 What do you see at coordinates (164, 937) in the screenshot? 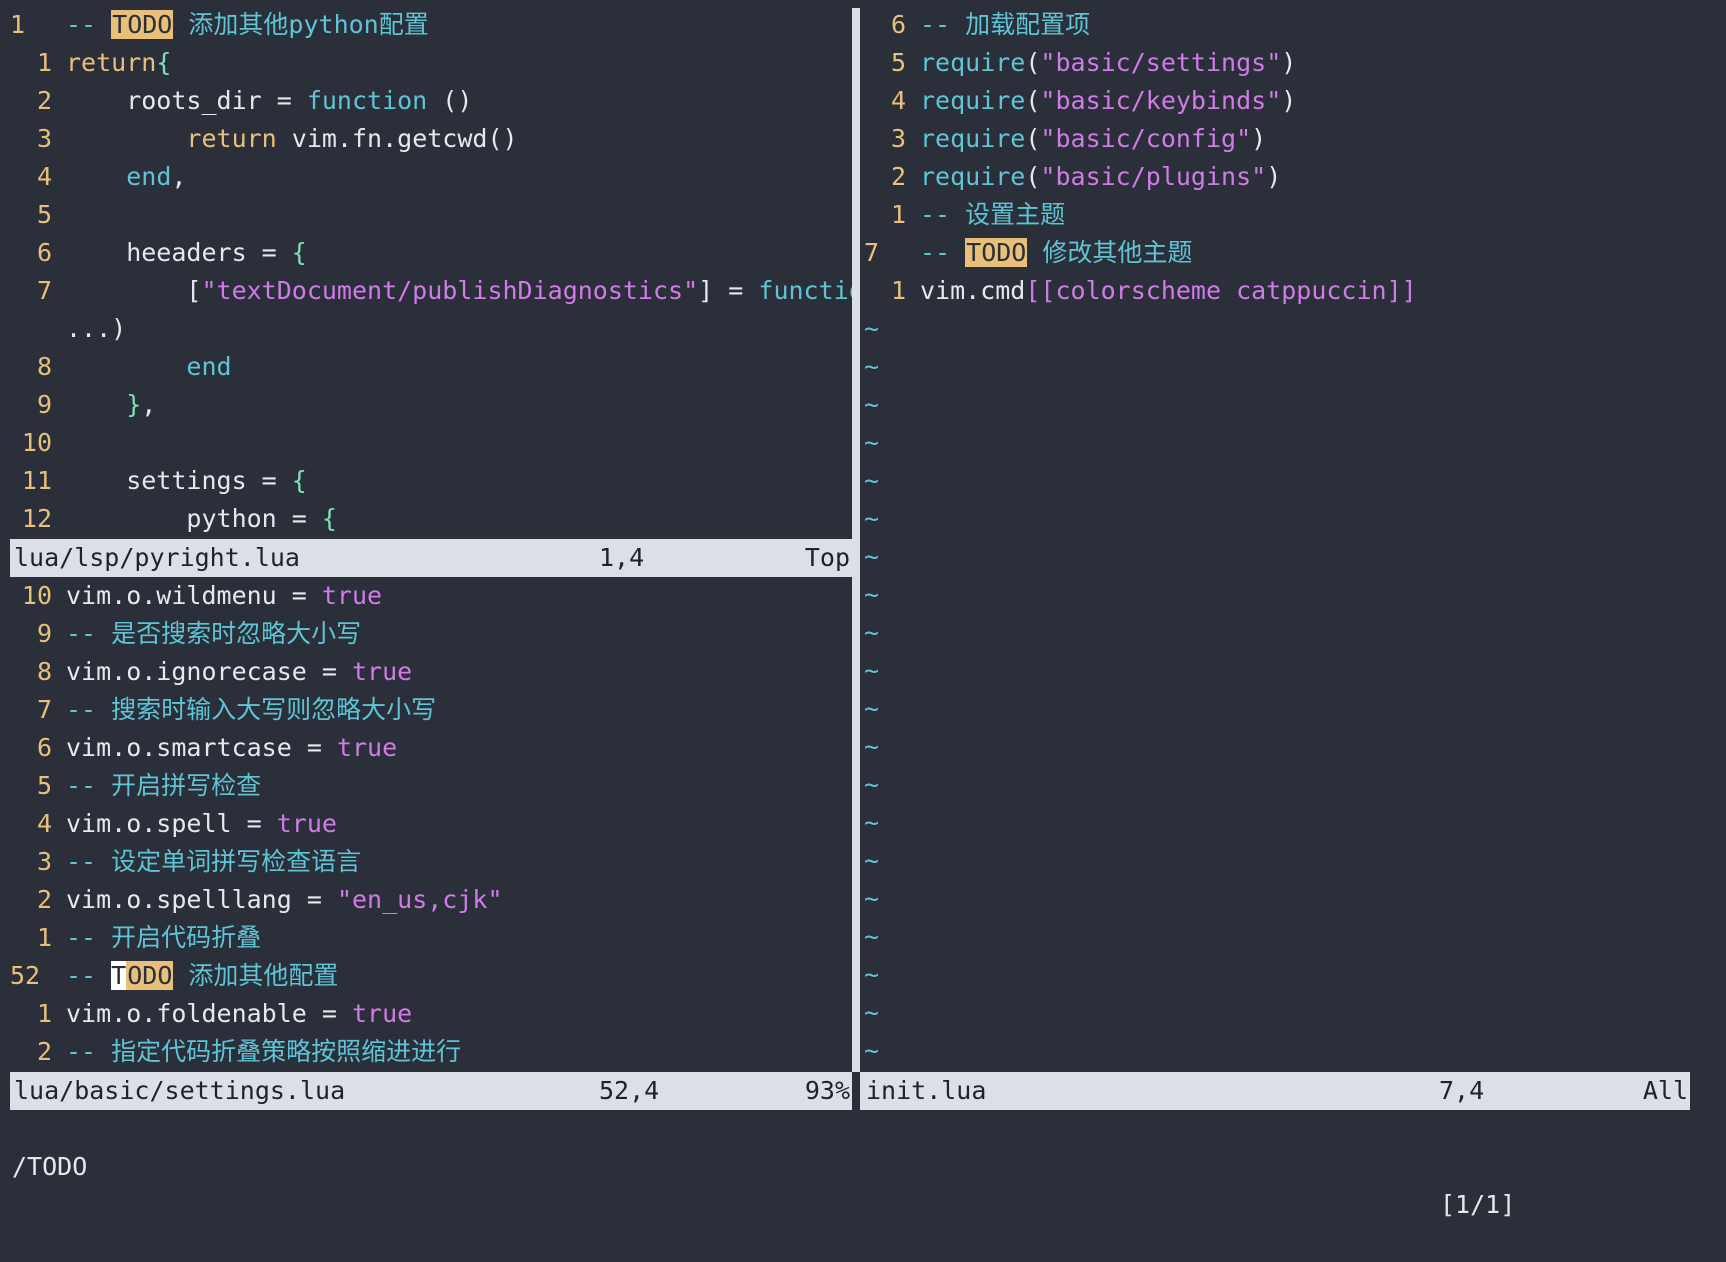
I see `code-token: -- 开启代码折叠` at bounding box center [164, 937].